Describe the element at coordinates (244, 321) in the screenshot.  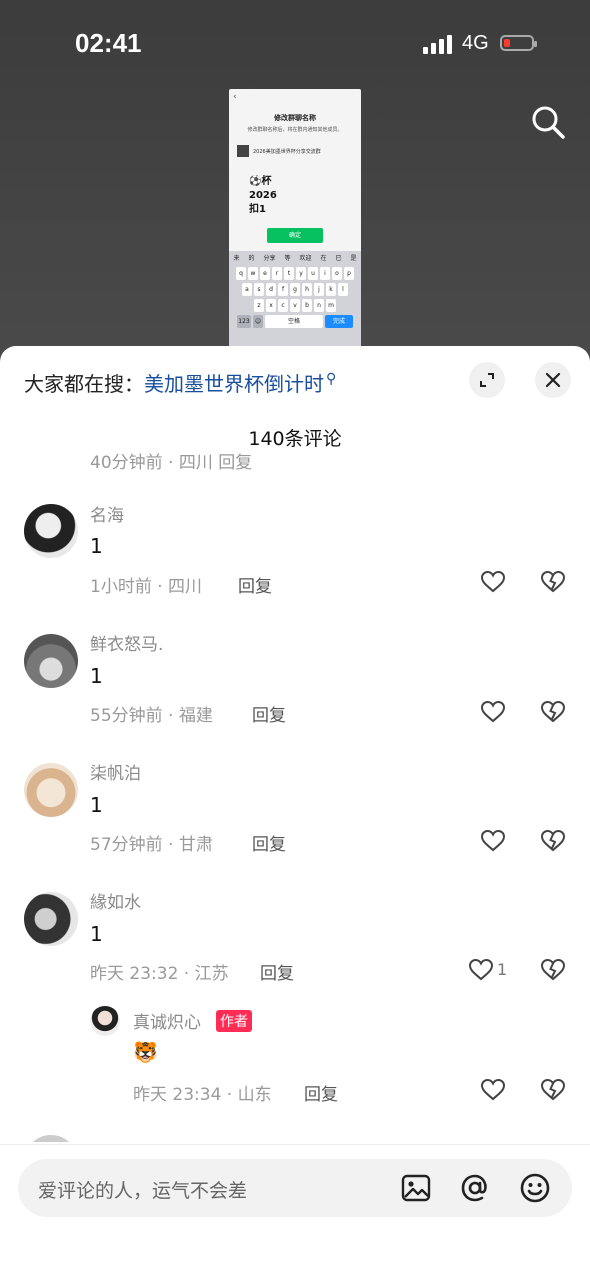
I see `keyboard-key: 123` at that location.